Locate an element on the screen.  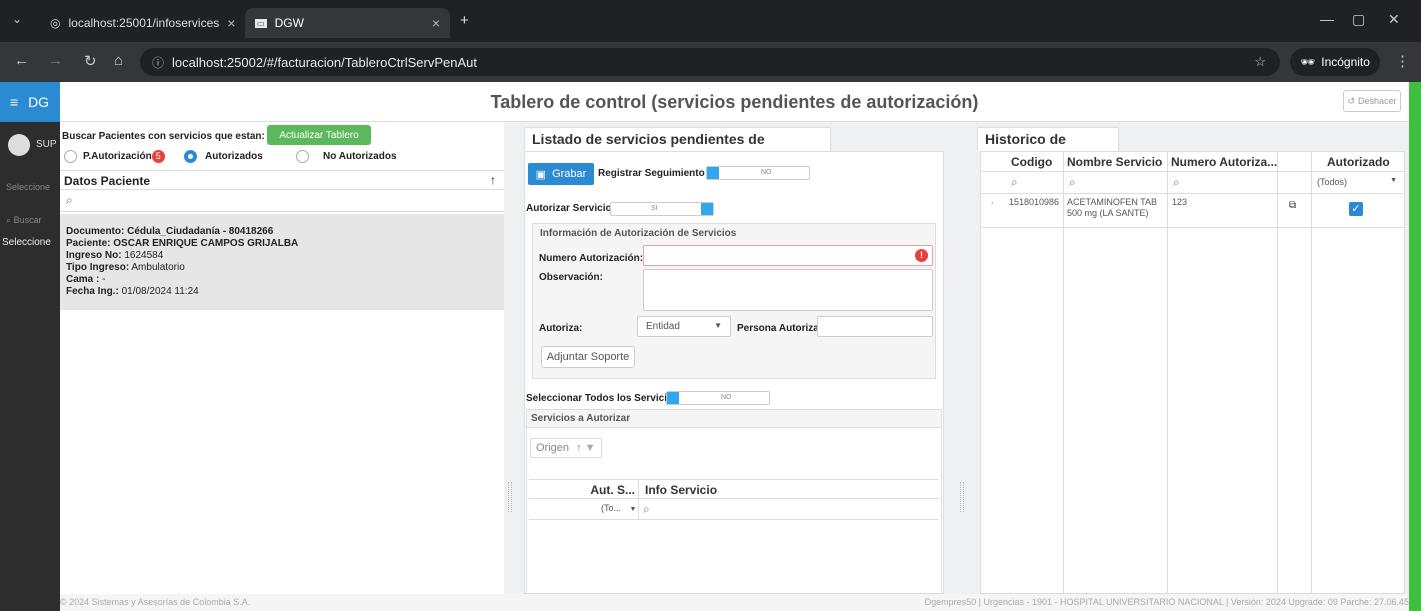
forward-icon: → is located at coordinates (55, 60).